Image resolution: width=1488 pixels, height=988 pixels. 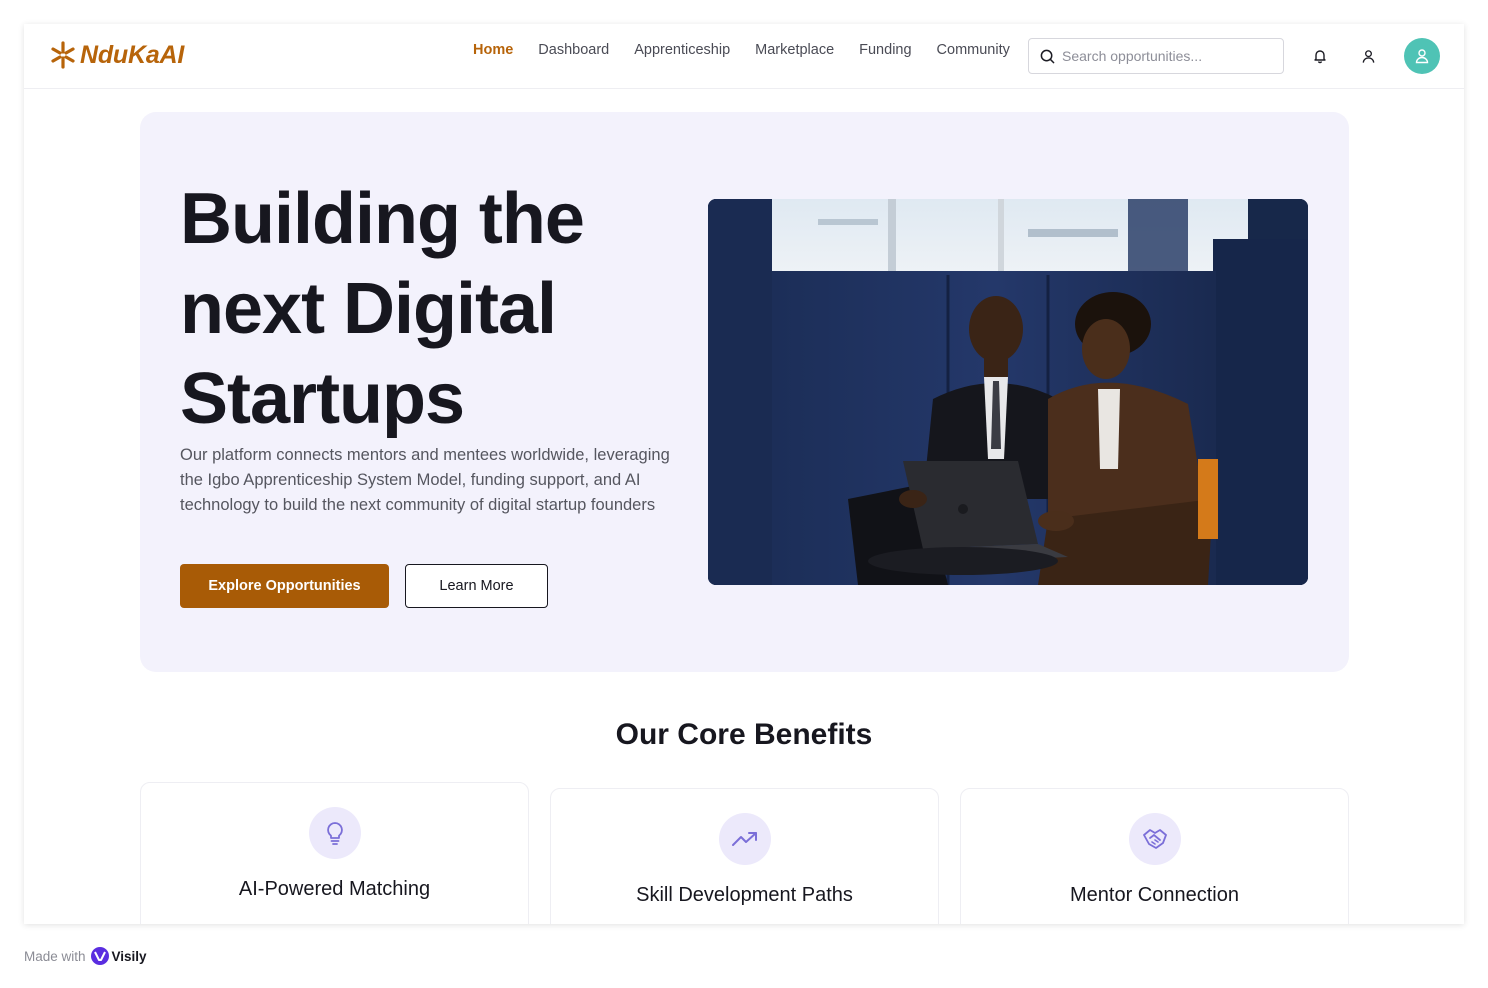 I want to click on brand-logo: NduKaAI, so click(x=117, y=55).